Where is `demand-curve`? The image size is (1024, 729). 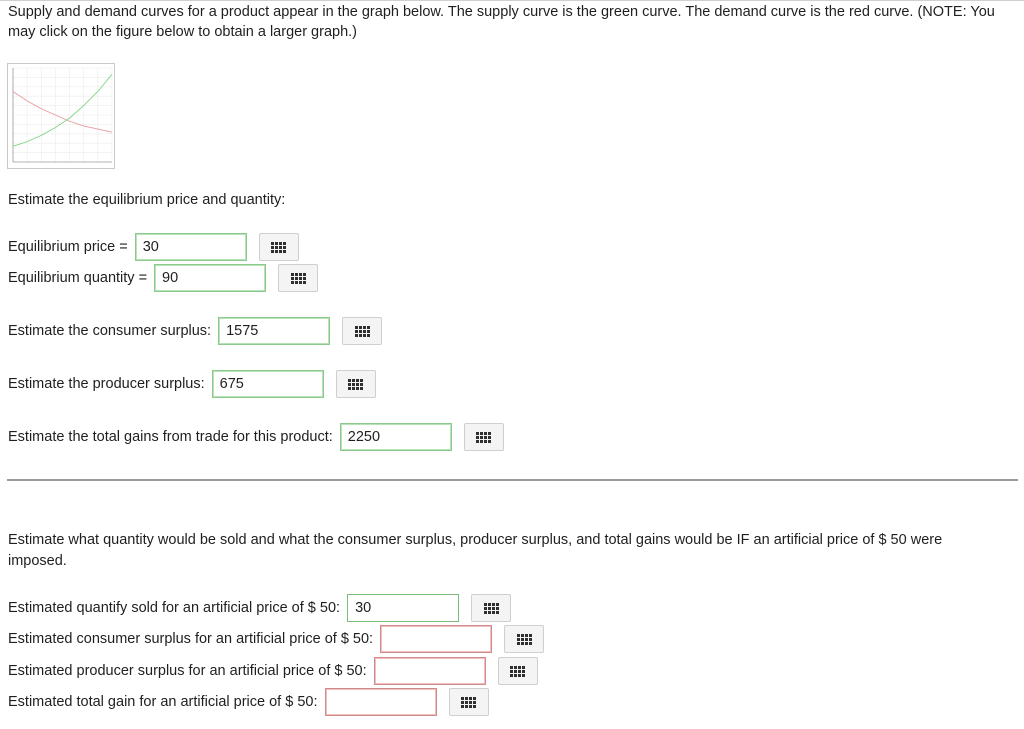
demand-curve is located at coordinates (62, 112).